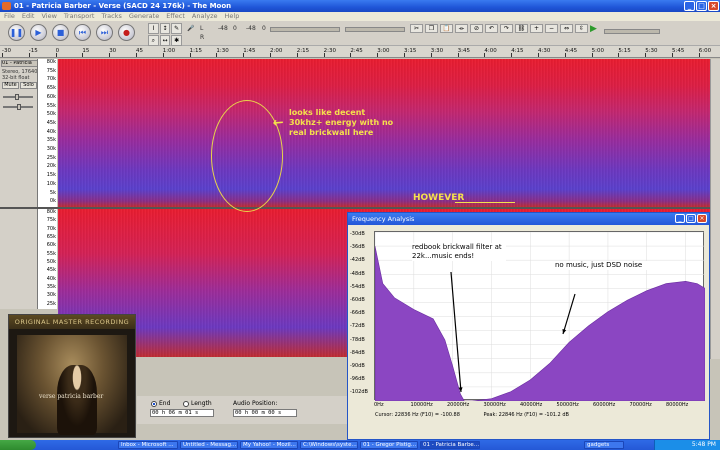 This screenshot has height=450, width=720. What do you see at coordinates (251, 28) in the screenshot?
I see `meter-scale-3: -48` at bounding box center [251, 28].